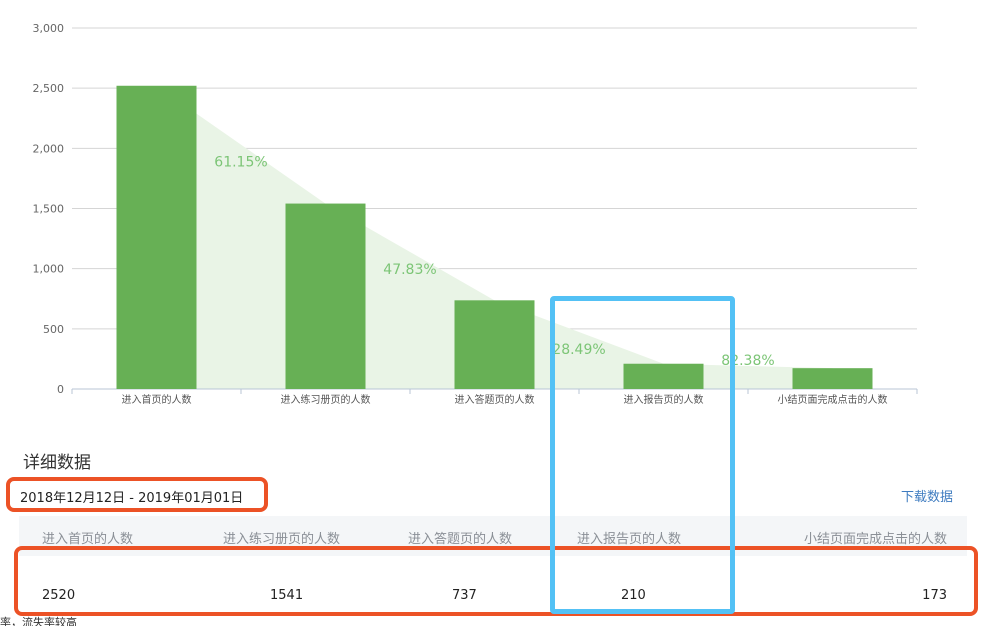  I want to click on x-category-label: 进入首页的人数, so click(157, 399).